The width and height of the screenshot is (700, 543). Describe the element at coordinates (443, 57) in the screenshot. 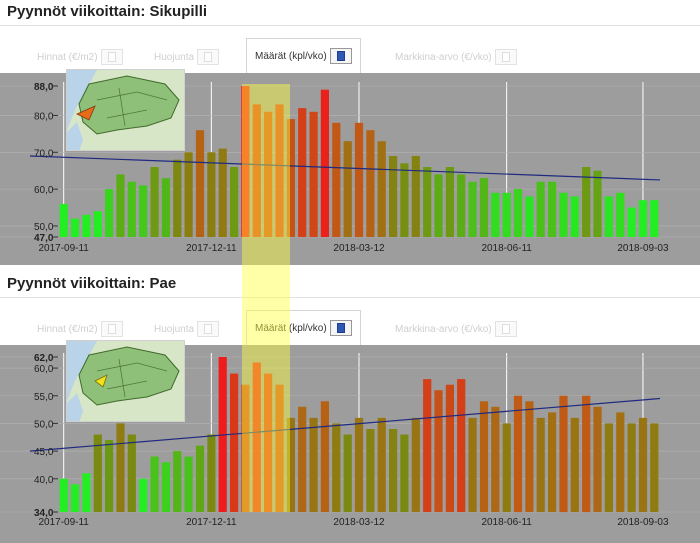

I see `tab-label: Markkina-arvo (€/vko)` at that location.